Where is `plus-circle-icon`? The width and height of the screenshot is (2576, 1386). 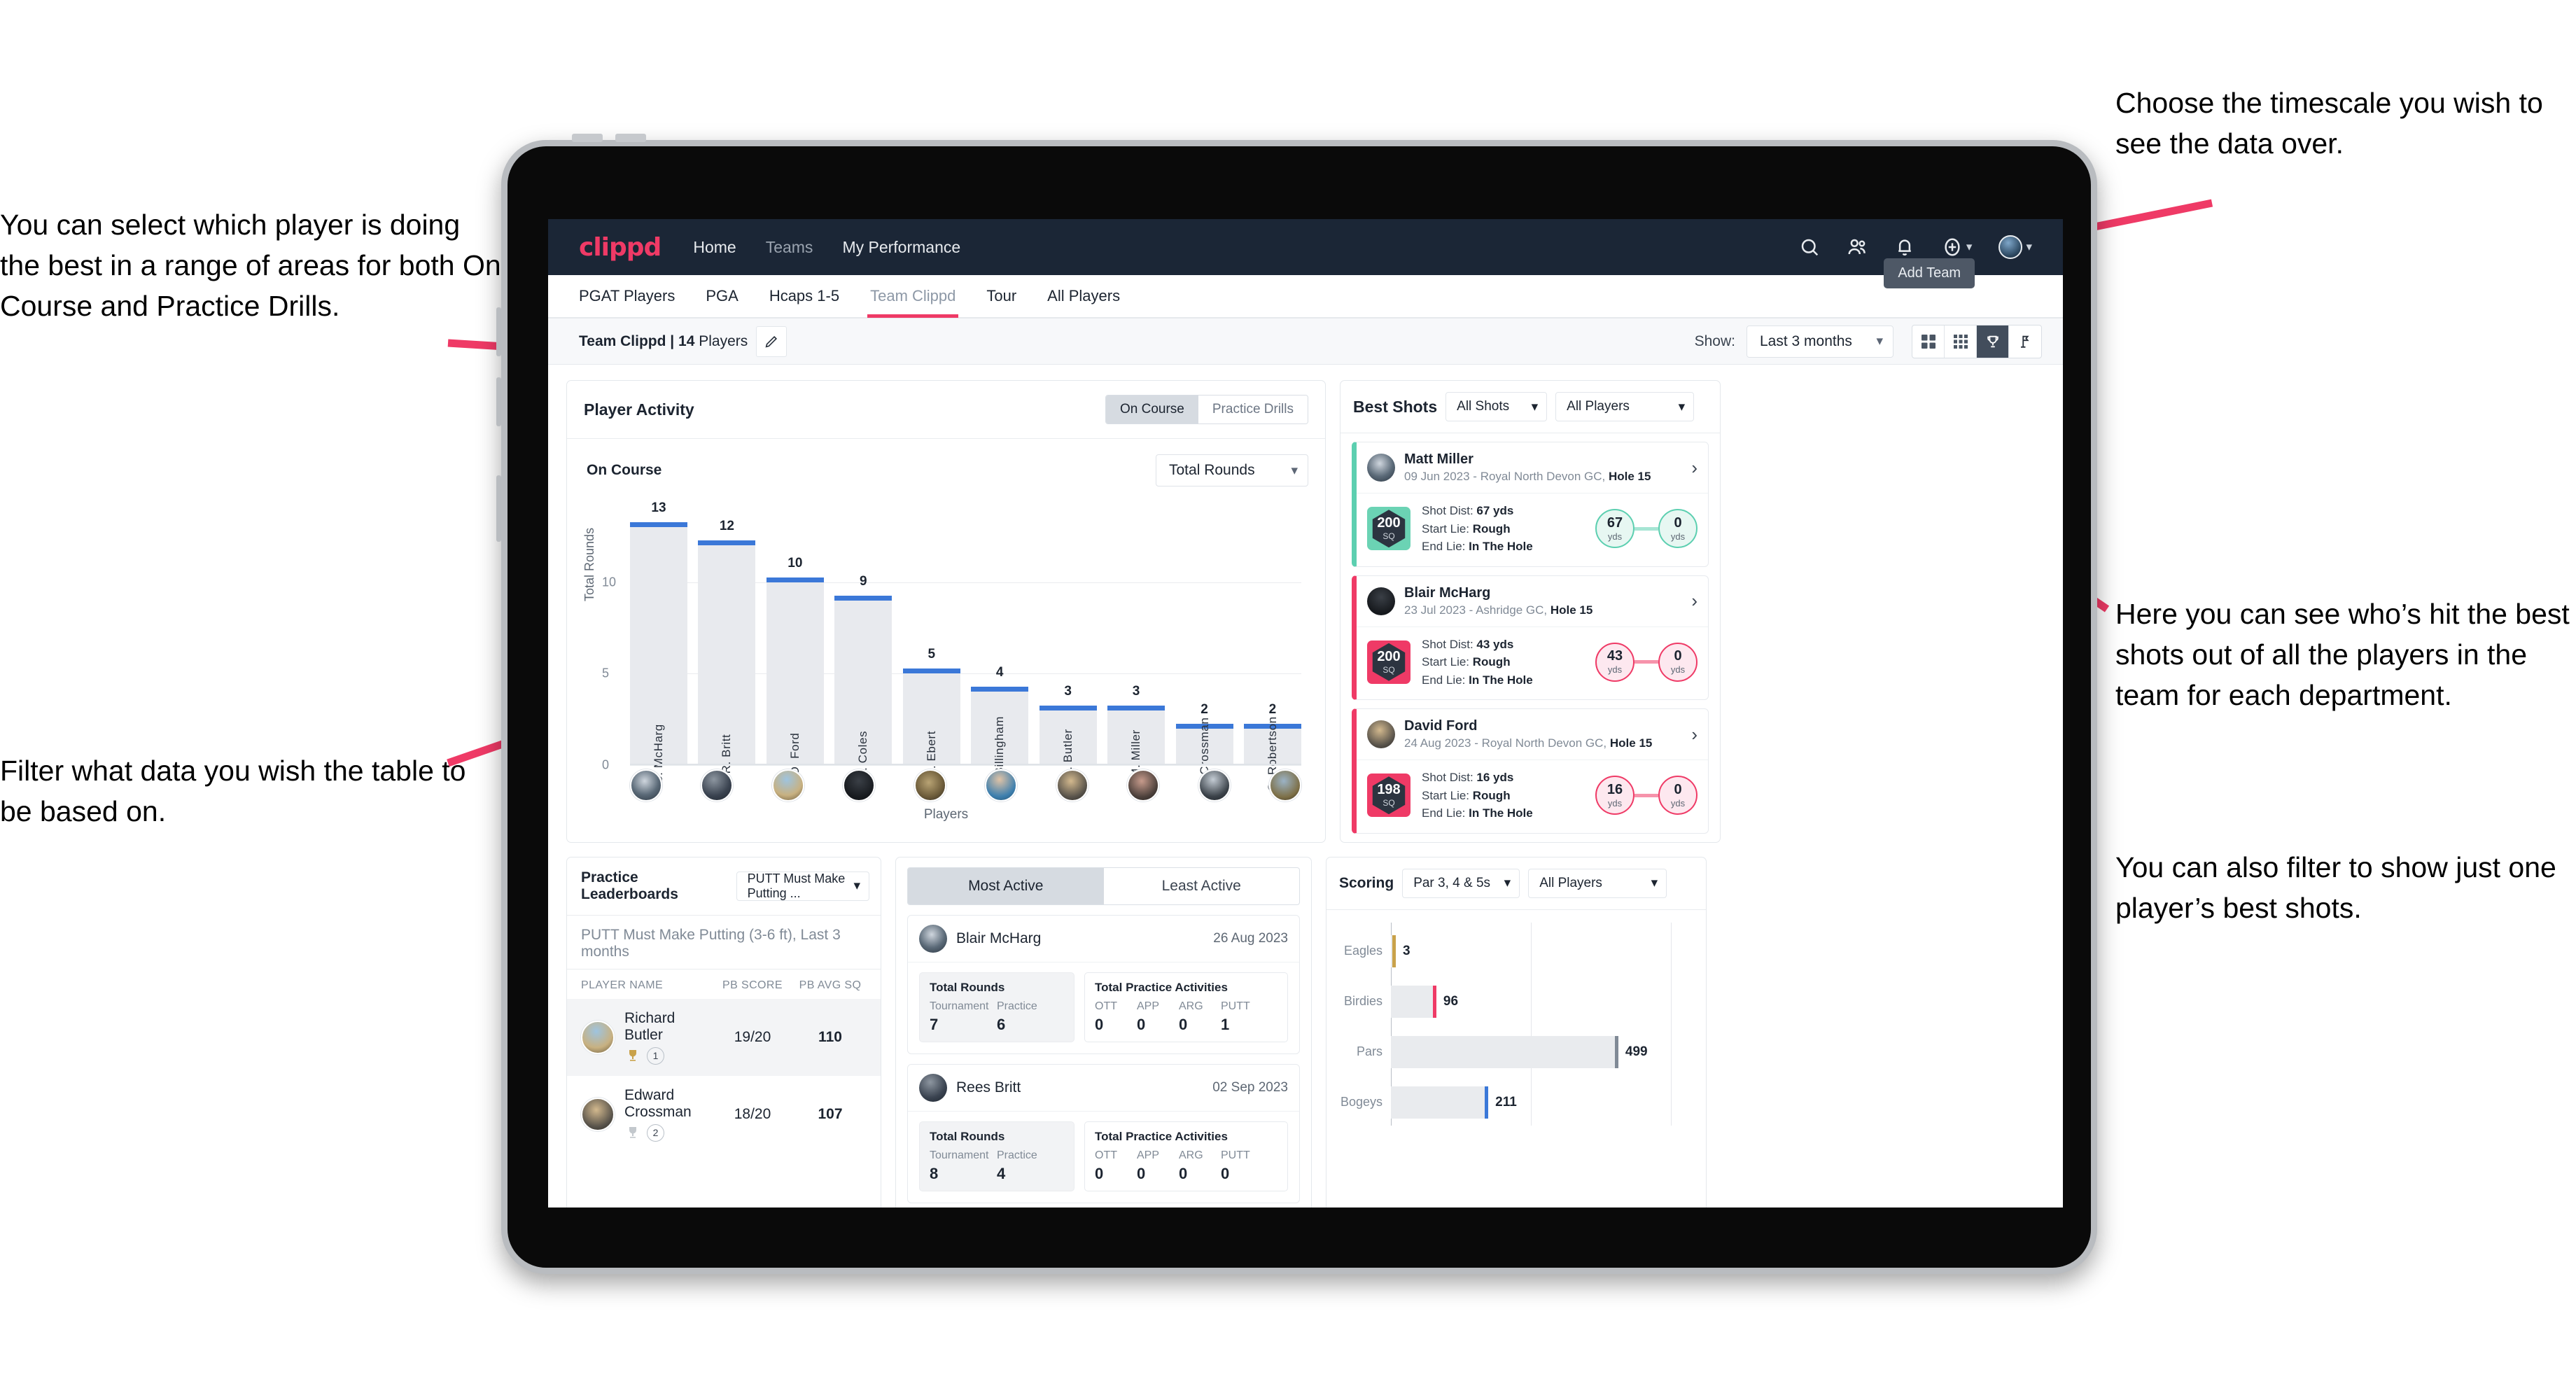
plus-circle-icon is located at coordinates (1952, 247).